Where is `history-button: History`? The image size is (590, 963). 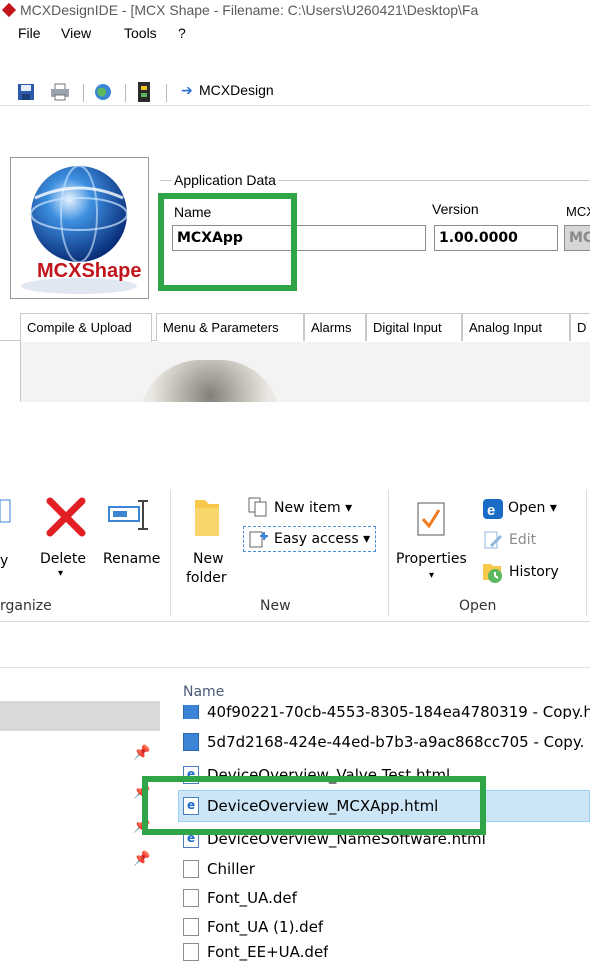
history-button: History is located at coordinates (534, 572).